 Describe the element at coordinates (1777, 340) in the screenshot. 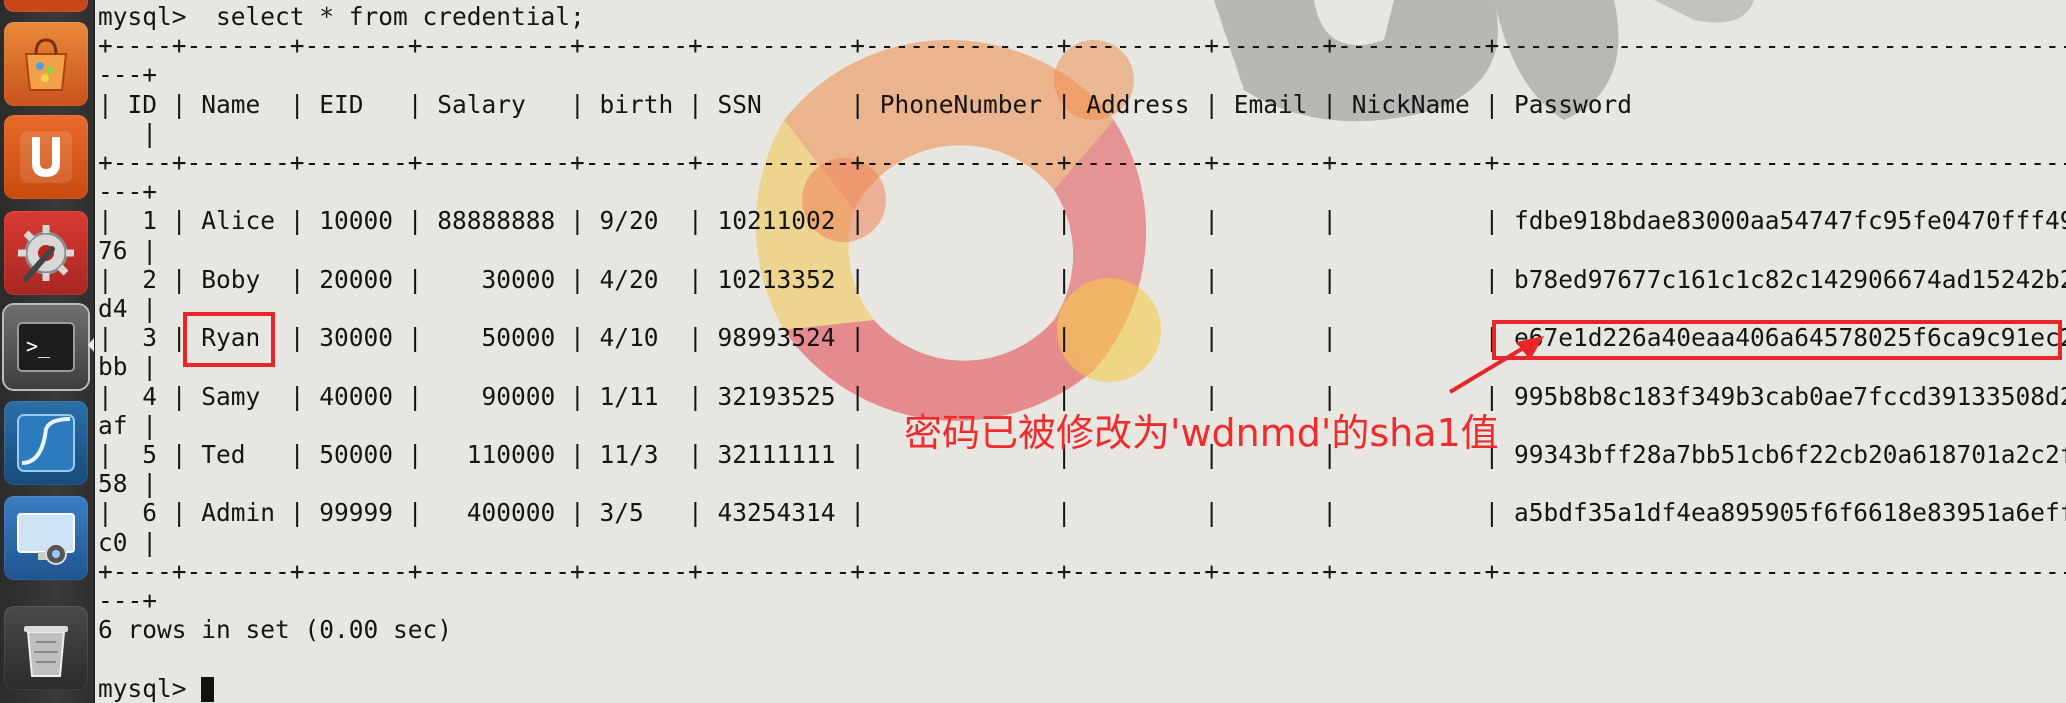

I see `highlight-password-ryan` at that location.